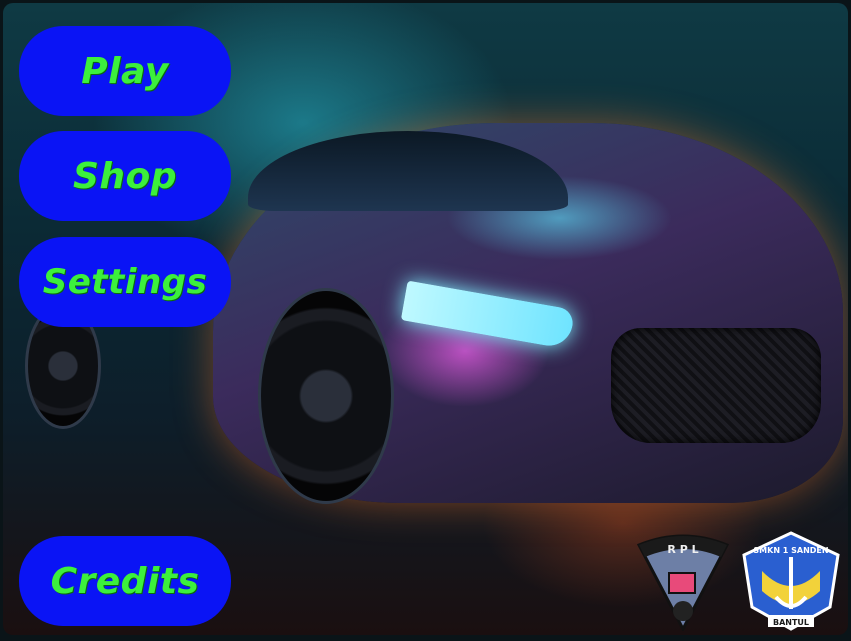  What do you see at coordinates (791, 581) in the screenshot?
I see `school-logo: SMKN 1 SANDEN BANTUL` at bounding box center [791, 581].